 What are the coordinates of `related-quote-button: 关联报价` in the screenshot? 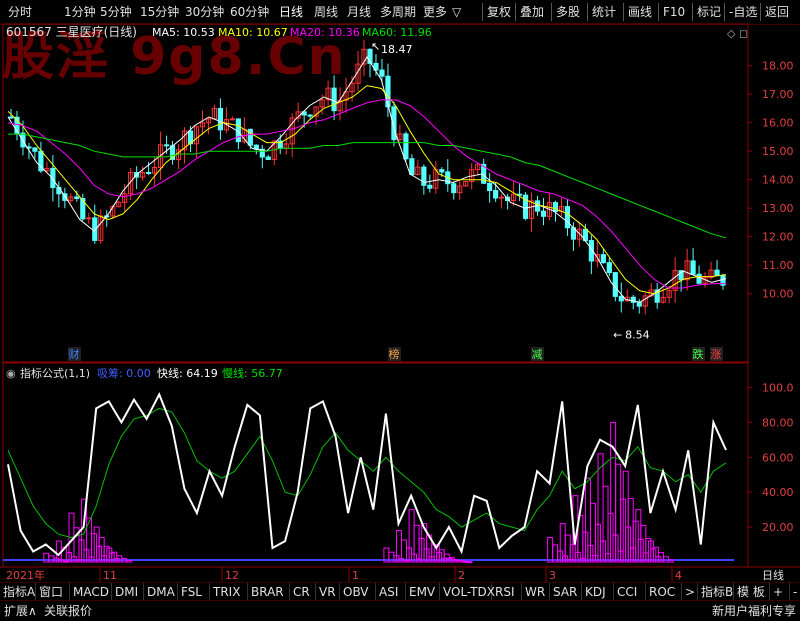 It's located at (68, 611).